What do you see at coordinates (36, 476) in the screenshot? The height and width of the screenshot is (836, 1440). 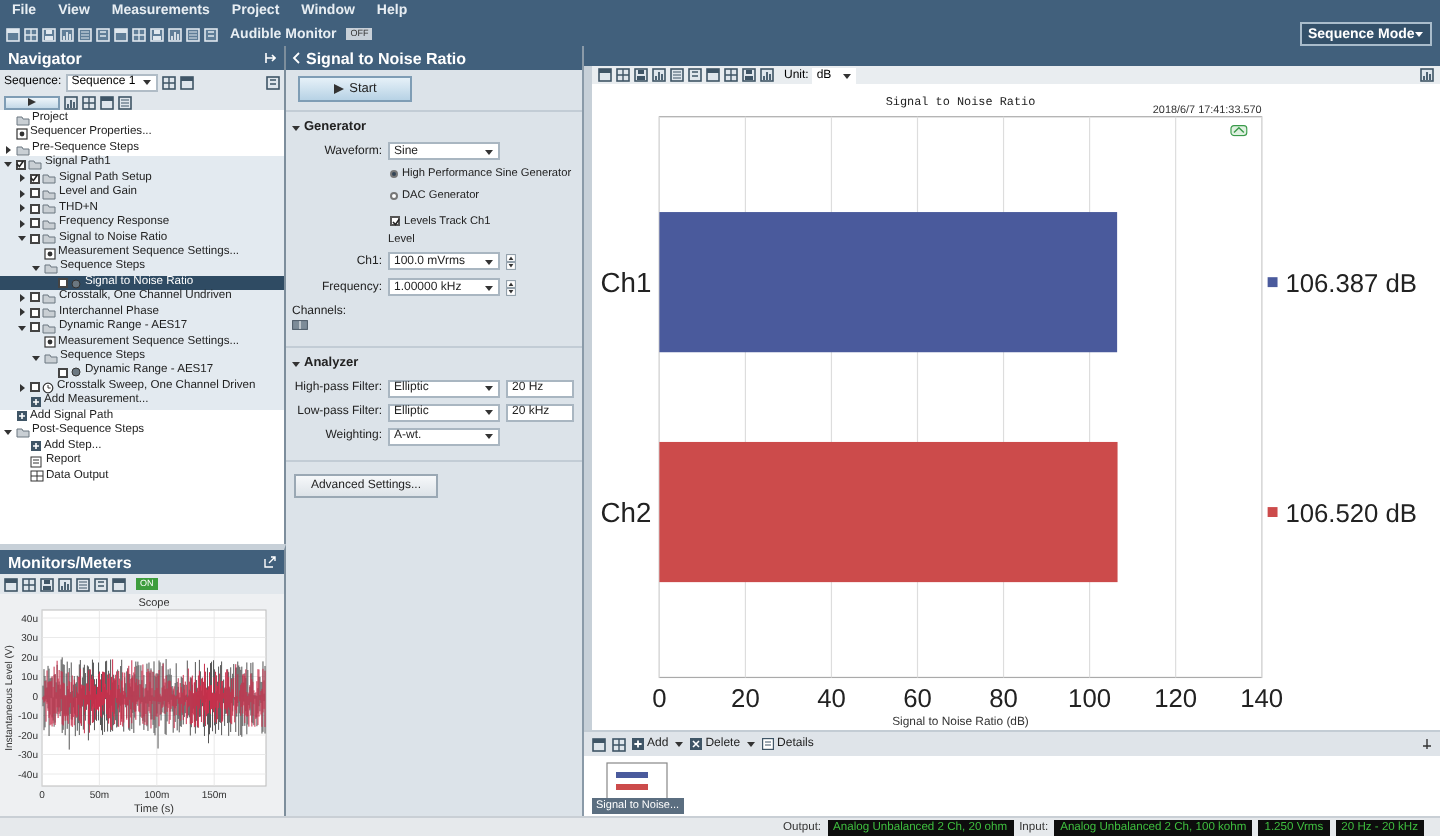 I see `table-icon` at bounding box center [36, 476].